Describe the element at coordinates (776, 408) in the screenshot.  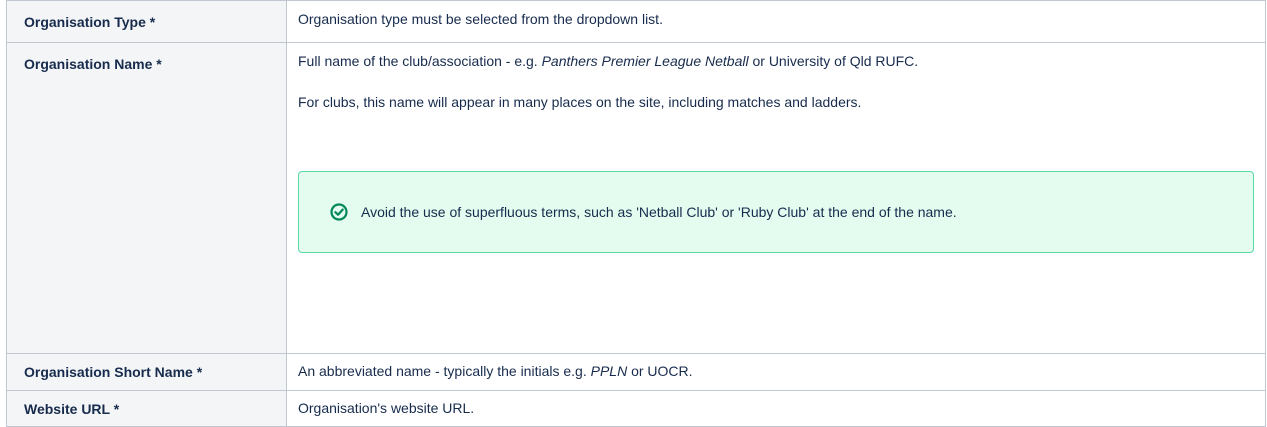
I see `field-description: Organisation's website URL.` at that location.